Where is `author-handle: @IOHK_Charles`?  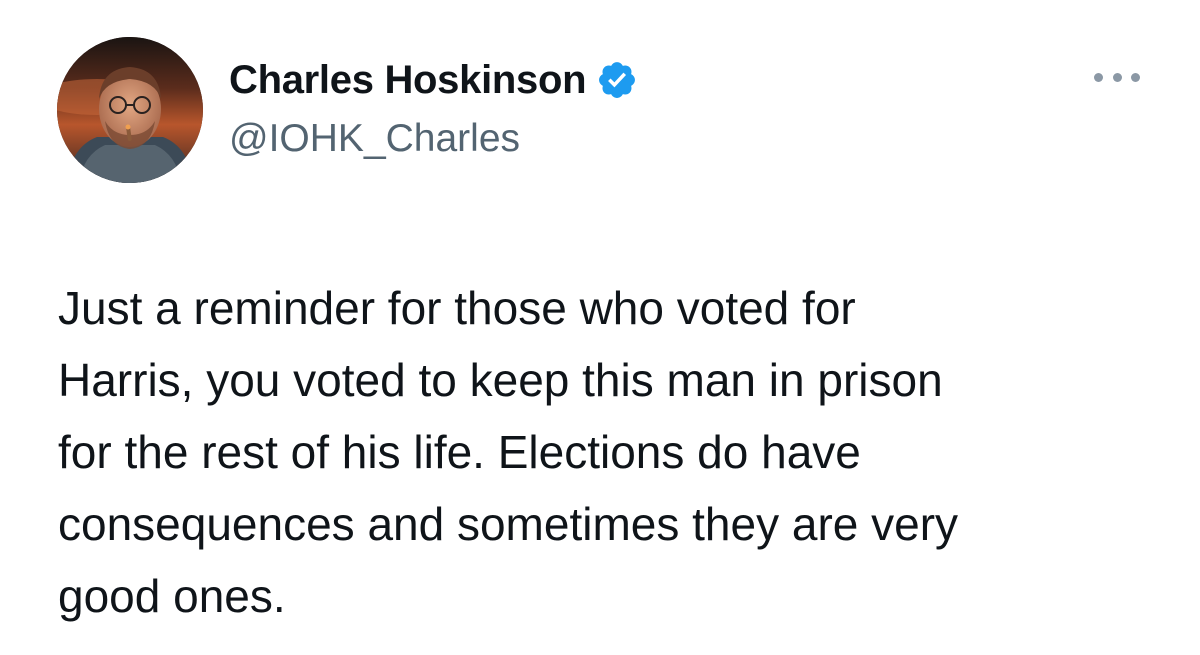 author-handle: @IOHK_Charles is located at coordinates (374, 139).